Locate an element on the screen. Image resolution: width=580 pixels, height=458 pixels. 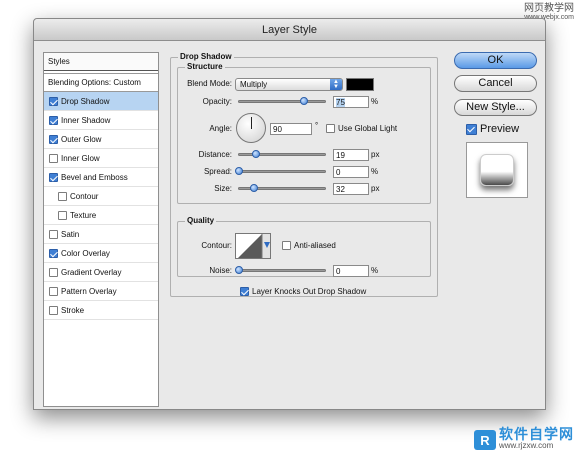
size-value: 32 is located at coordinates (340, 189).